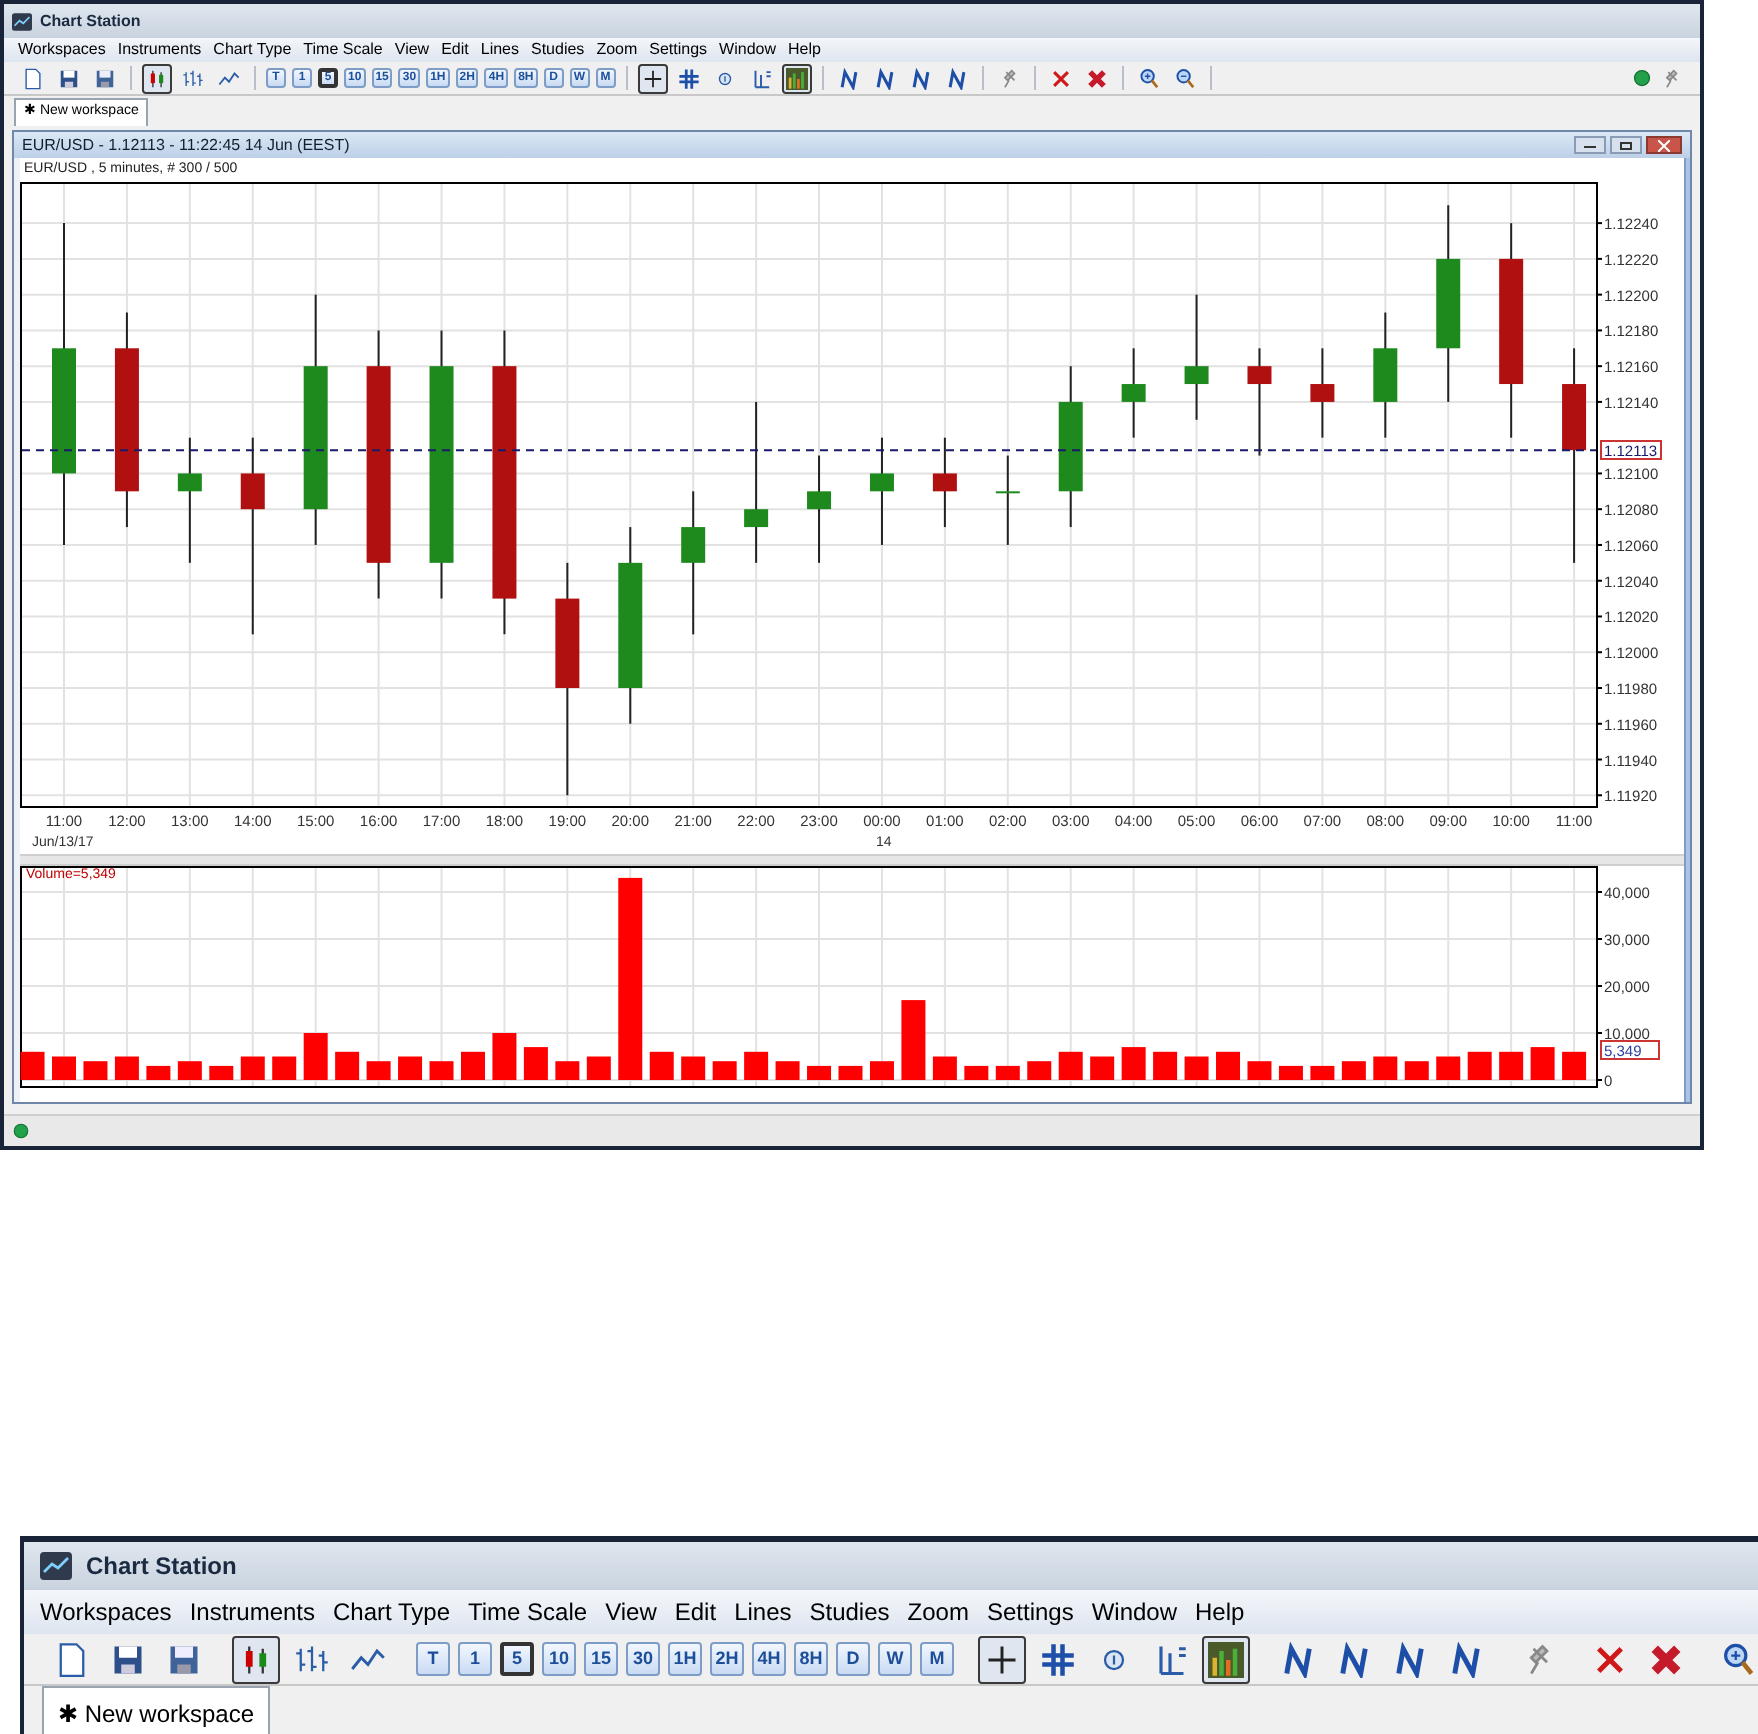 This screenshot has height=1734, width=1758. Describe the element at coordinates (769, 1659) in the screenshot. I see `timeframe-button: 4H` at that location.